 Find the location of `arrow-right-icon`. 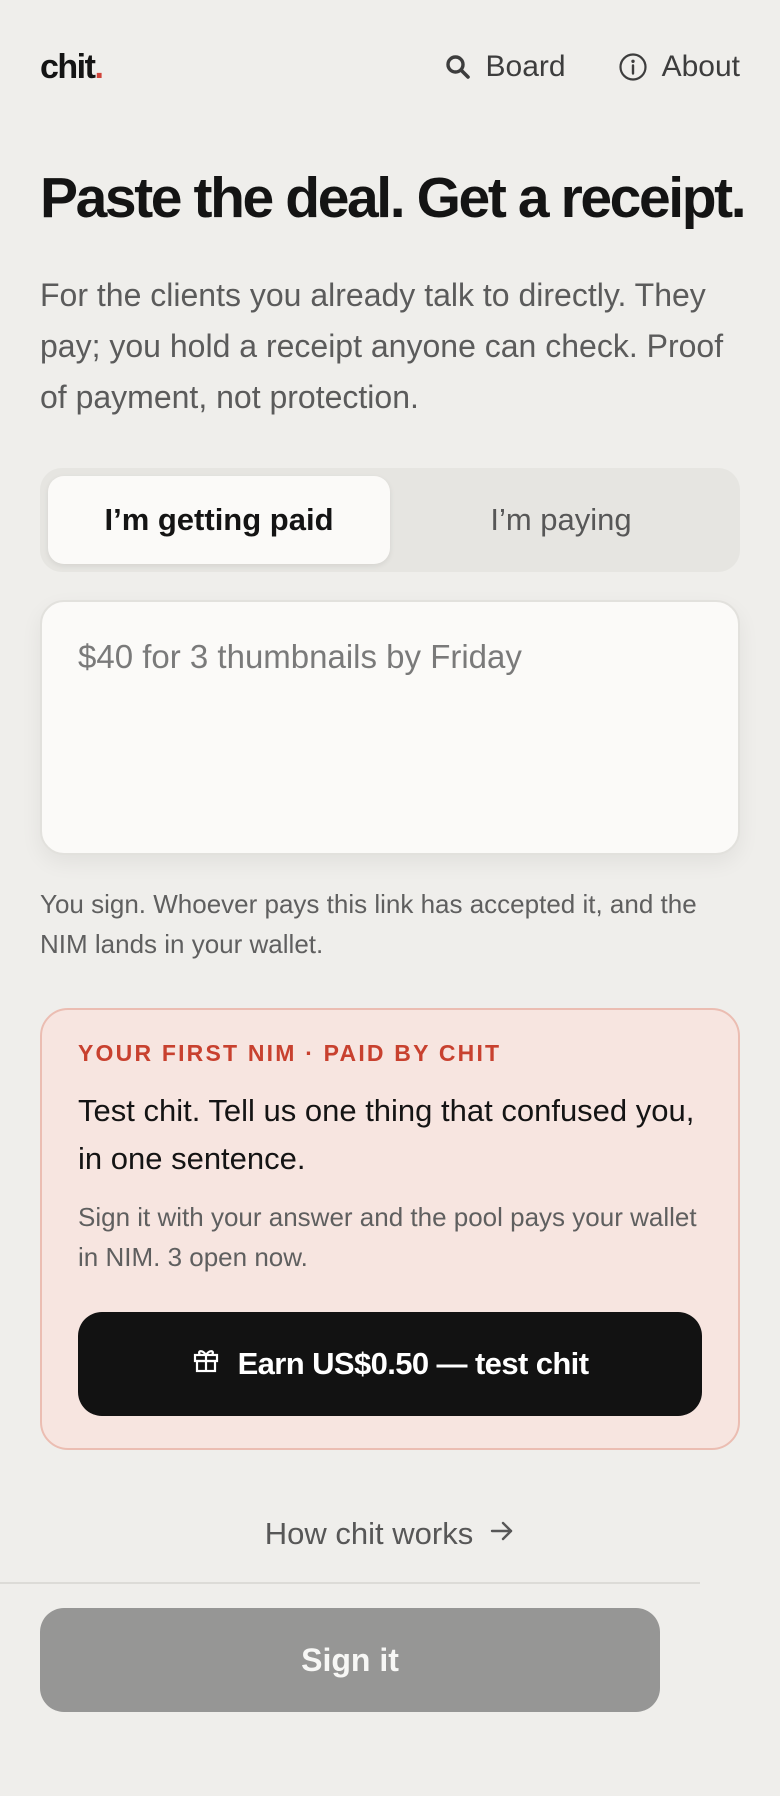

arrow-right-icon is located at coordinates (502, 1534).